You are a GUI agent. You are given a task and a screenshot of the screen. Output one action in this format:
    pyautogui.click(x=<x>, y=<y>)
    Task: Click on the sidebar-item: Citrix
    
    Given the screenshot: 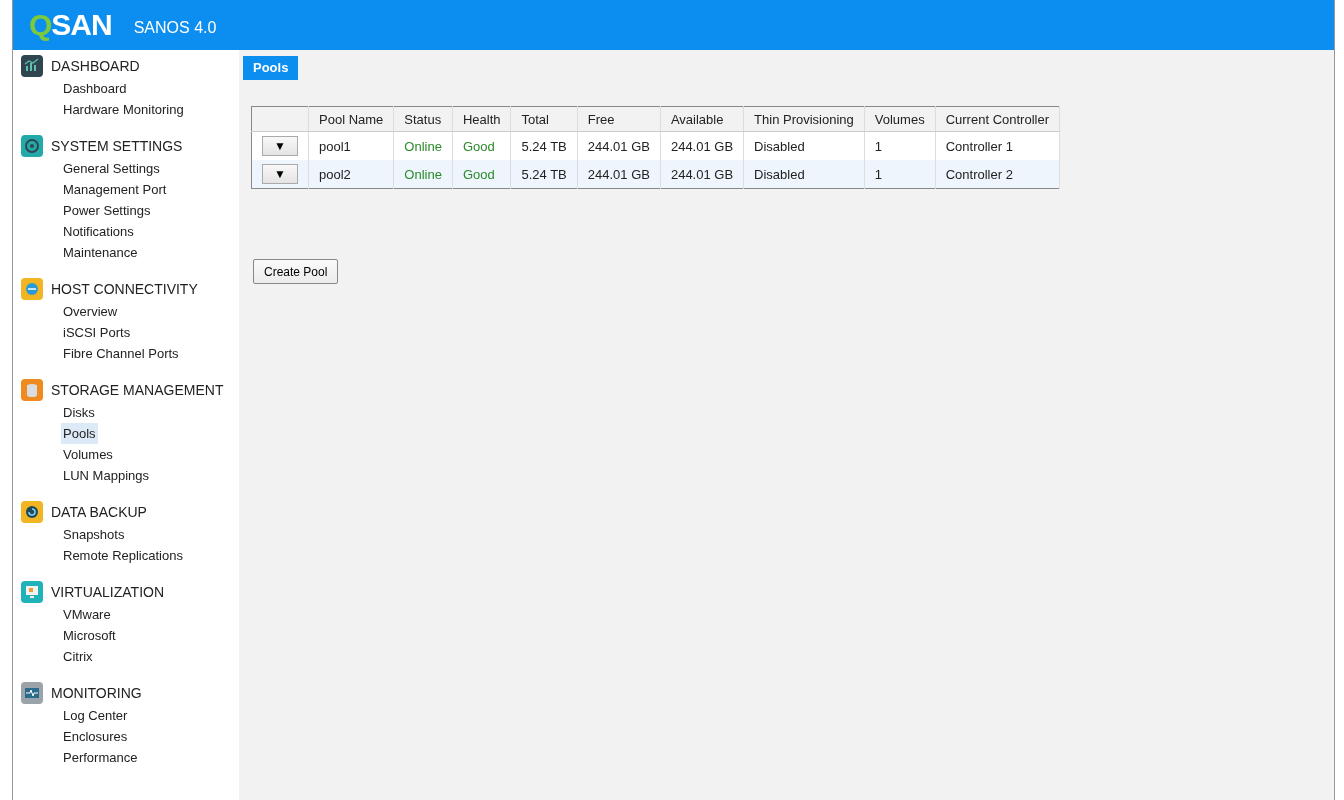 What is the action you would take?
    pyautogui.click(x=78, y=656)
    